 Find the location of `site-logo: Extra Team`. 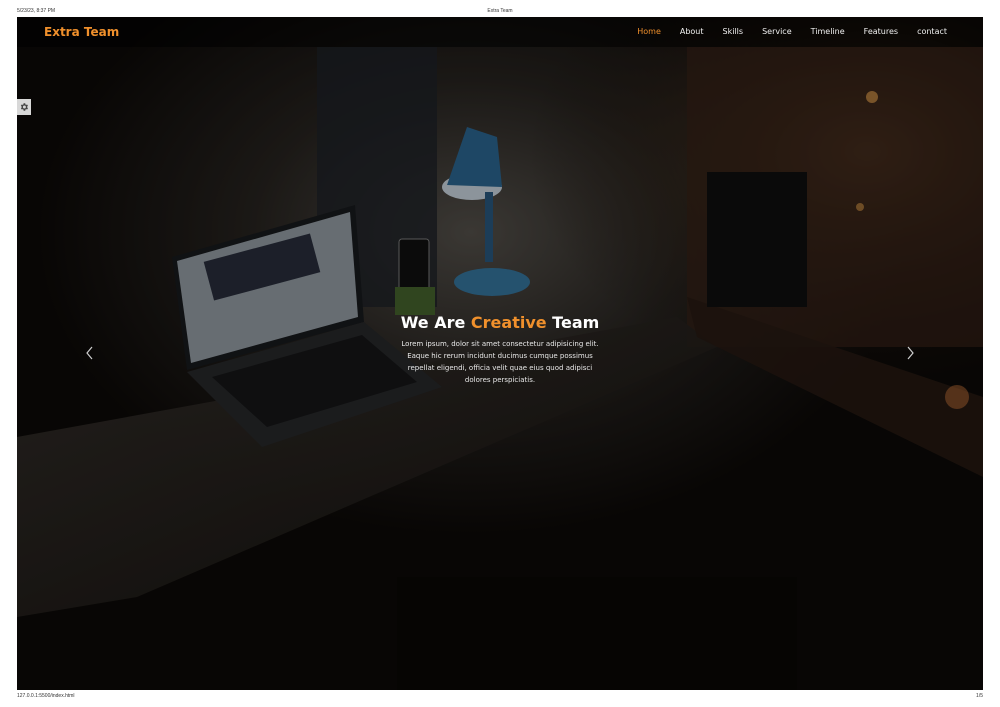

site-logo: Extra Team is located at coordinates (81, 32).